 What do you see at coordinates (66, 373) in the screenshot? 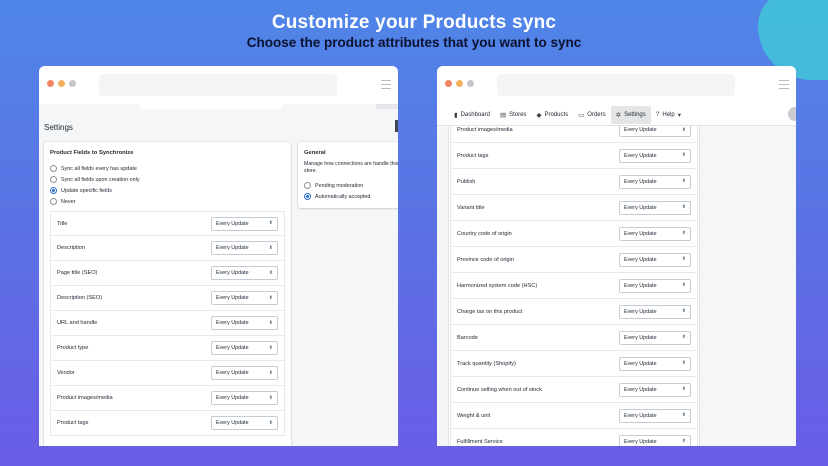
I see `field-label: Vendor` at bounding box center [66, 373].